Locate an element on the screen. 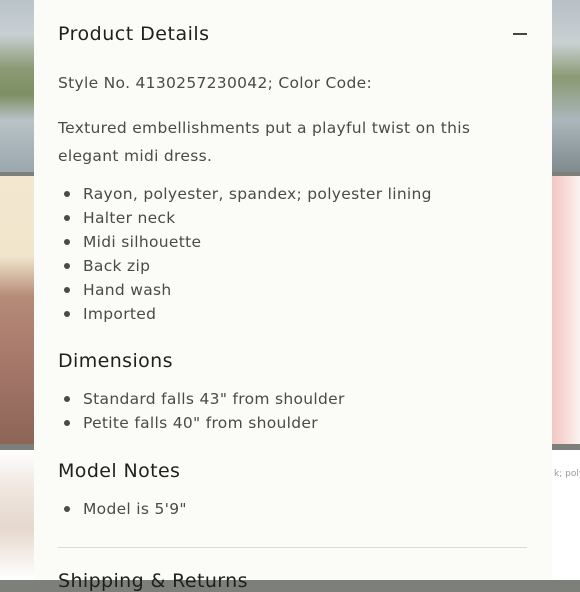 This screenshot has height=592, width=580. dimensions-heading: Dimensions is located at coordinates (115, 361).